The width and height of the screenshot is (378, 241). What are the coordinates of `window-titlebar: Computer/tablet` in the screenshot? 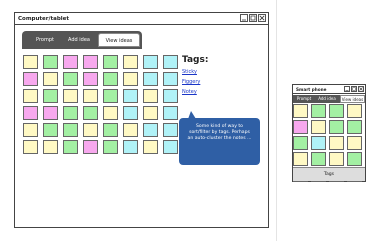 It's located at (141, 19).